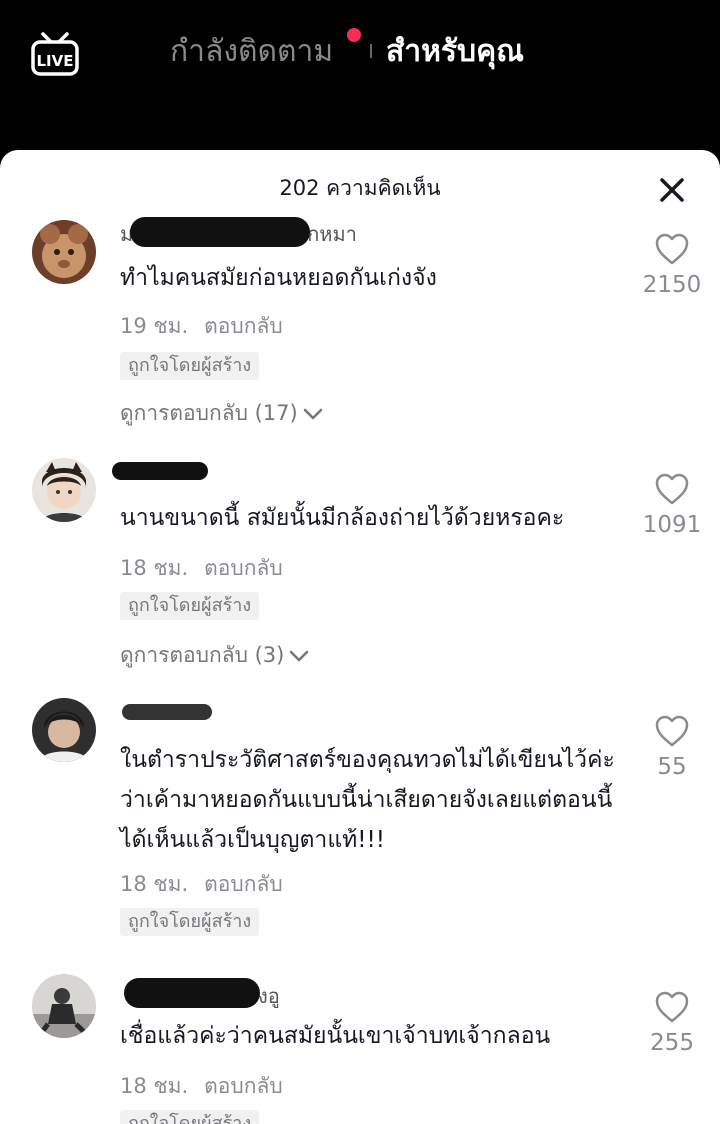 The height and width of the screenshot is (1124, 720). Describe the element at coordinates (354, 35) in the screenshot. I see `notification-dot` at that location.